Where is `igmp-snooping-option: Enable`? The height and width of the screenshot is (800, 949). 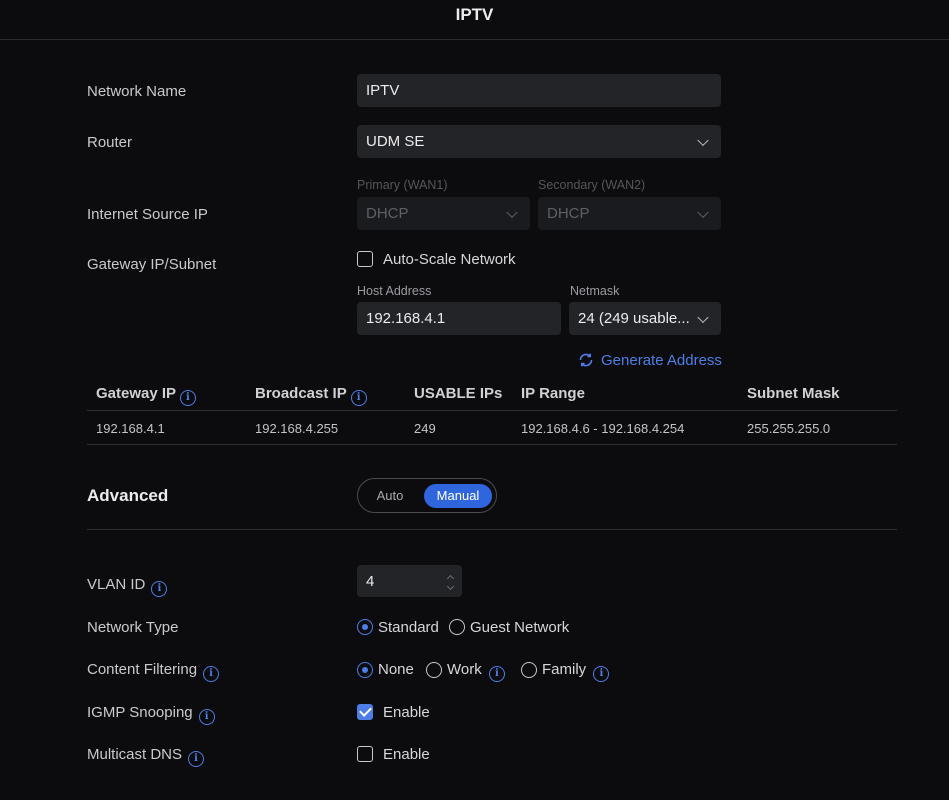
igmp-snooping-option: Enable is located at coordinates (406, 712).